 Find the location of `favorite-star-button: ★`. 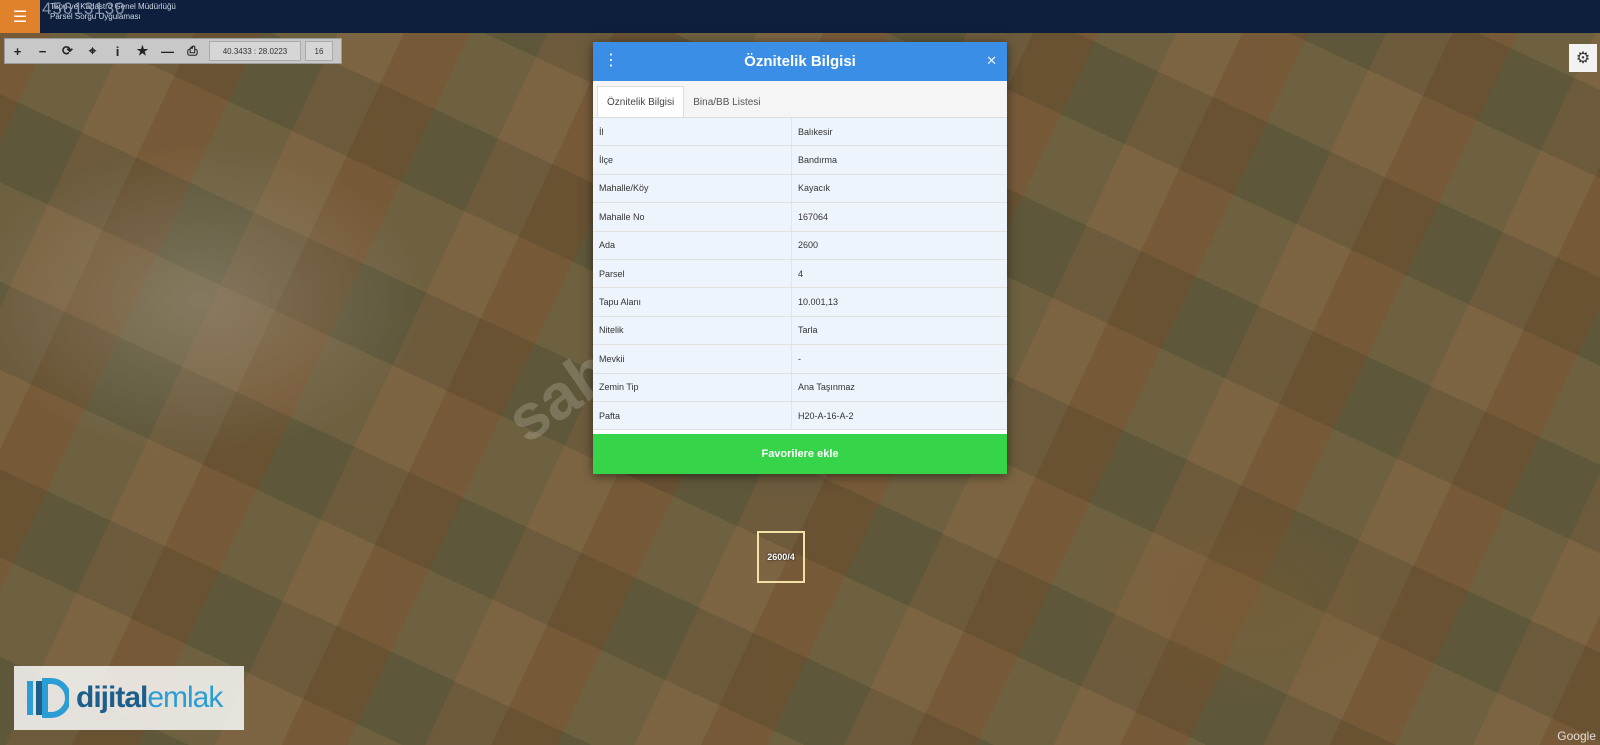

favorite-star-button: ★ is located at coordinates (142, 51).